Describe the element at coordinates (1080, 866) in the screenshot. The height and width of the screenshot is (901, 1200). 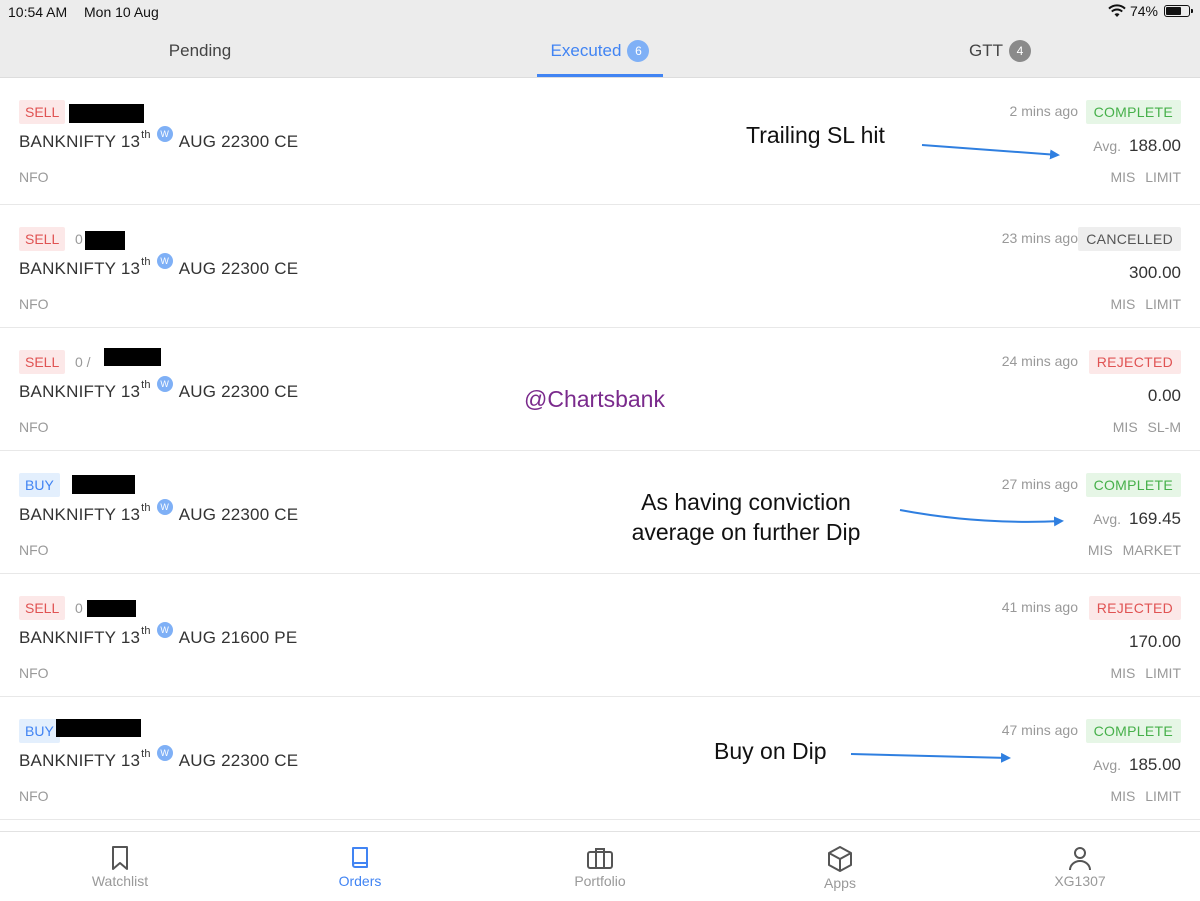
I see `nav-account: XG1307` at that location.